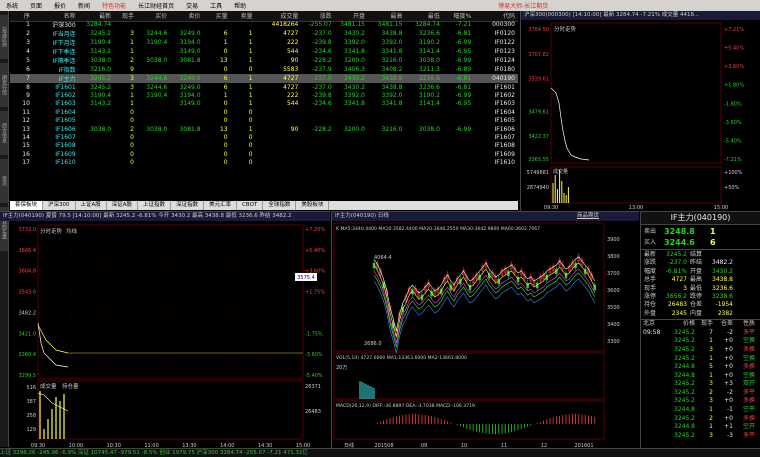 The width and height of the screenshot is (760, 457). Describe the element at coordinates (240, 5) in the screenshot. I see `menu-item-help: 帮助` at that location.